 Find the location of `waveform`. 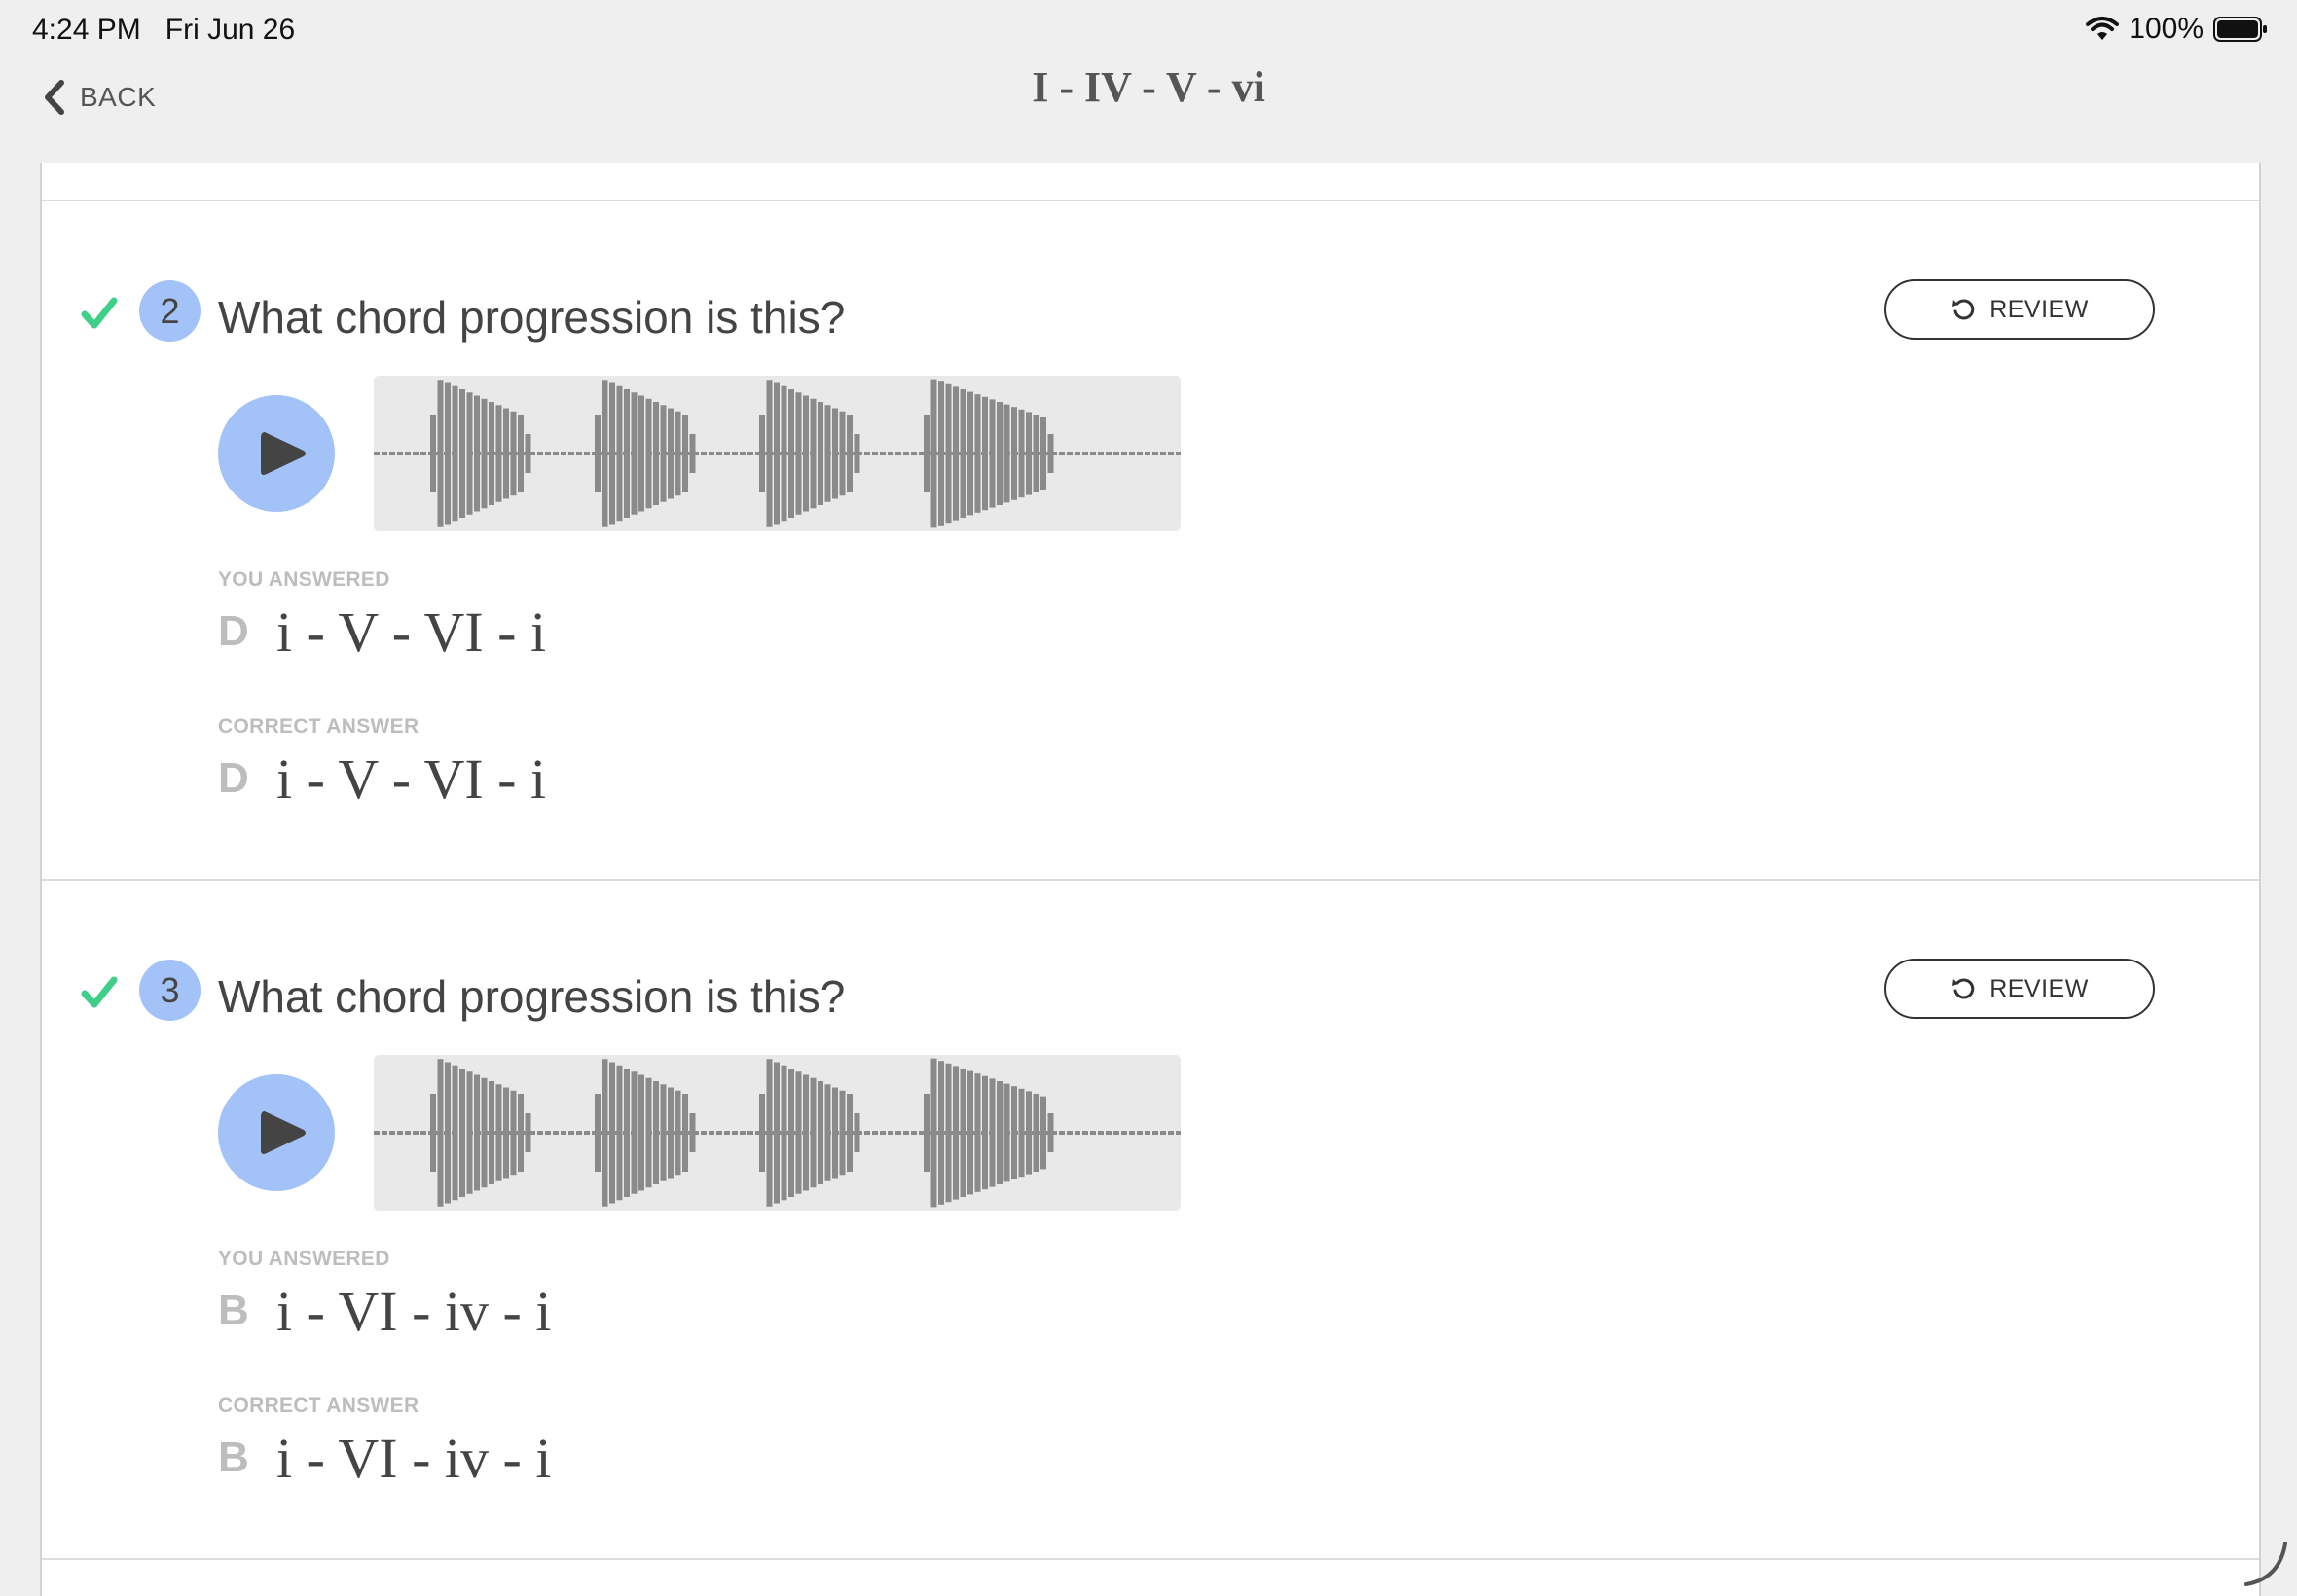

waveform is located at coordinates (777, 1133).